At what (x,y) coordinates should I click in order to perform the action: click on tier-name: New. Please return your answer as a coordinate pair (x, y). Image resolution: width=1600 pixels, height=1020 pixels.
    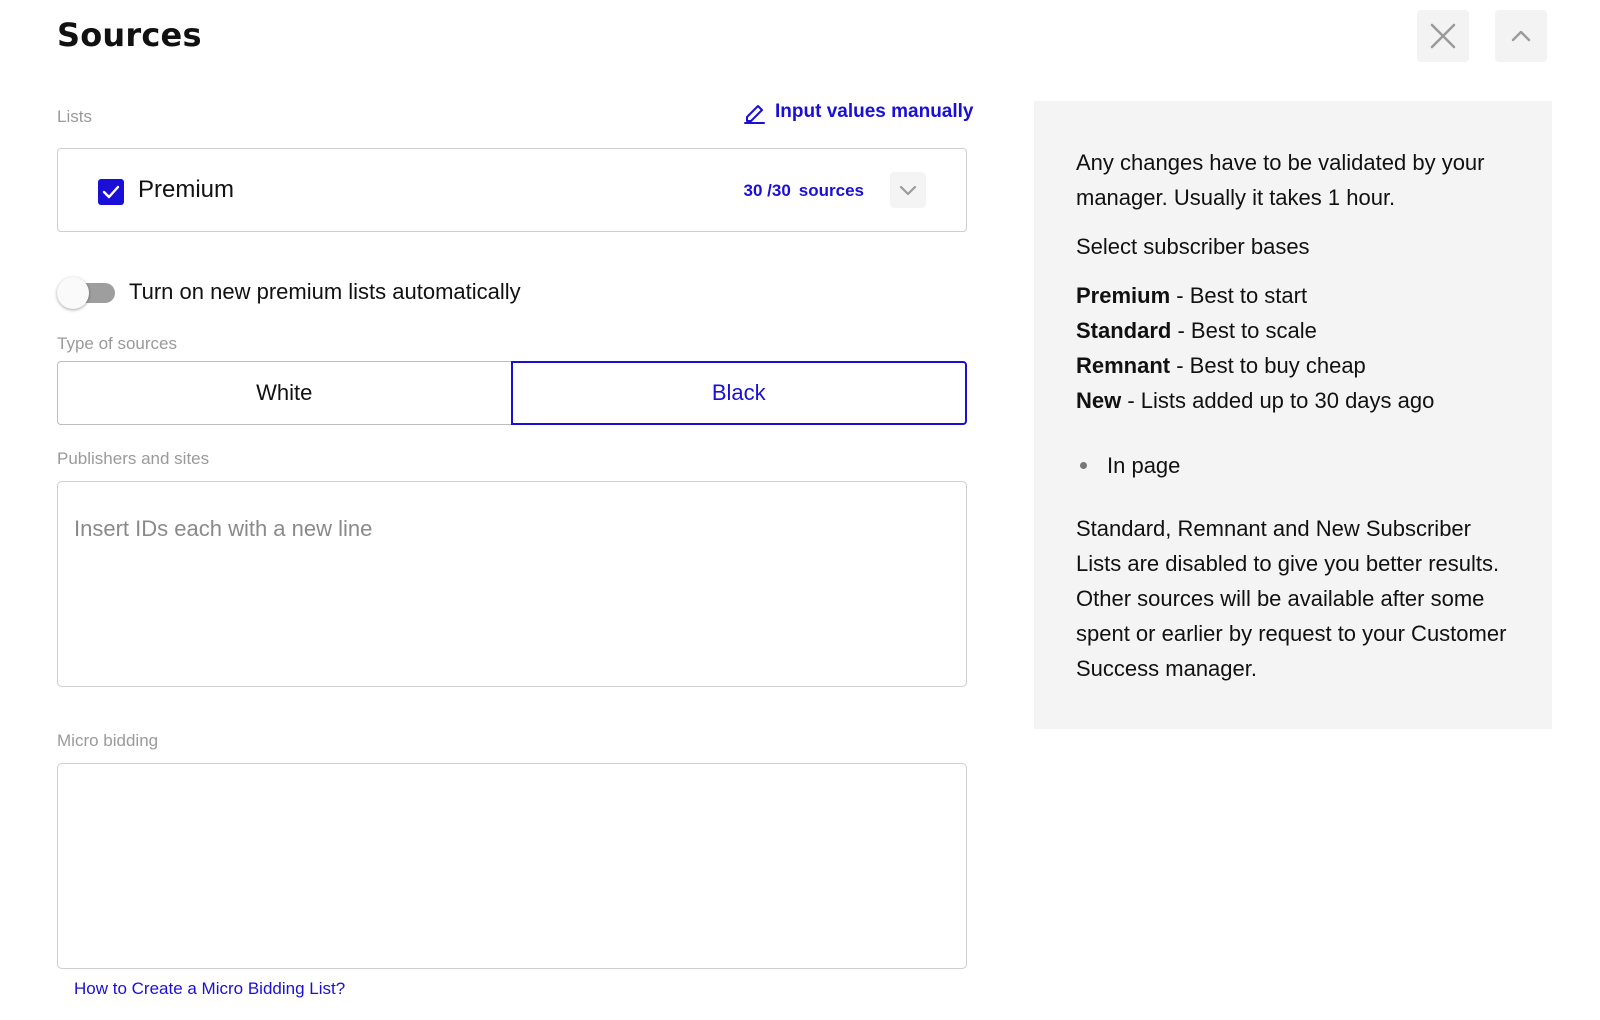
    Looking at the image, I should click on (1099, 400).